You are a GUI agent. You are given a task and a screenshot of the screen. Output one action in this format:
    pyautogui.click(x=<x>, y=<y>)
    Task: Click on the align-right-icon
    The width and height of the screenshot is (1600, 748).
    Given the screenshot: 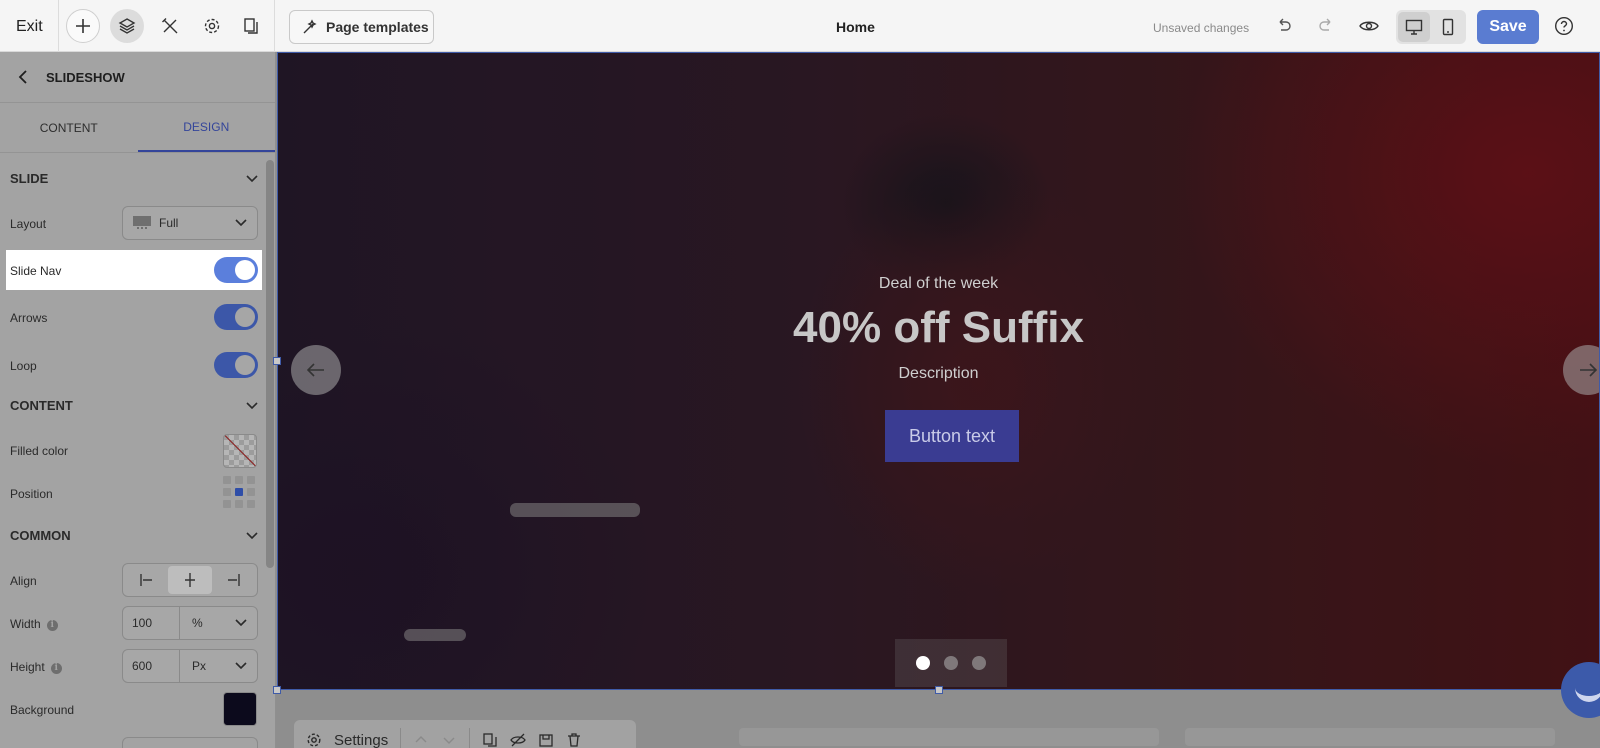 What is the action you would take?
    pyautogui.click(x=234, y=580)
    